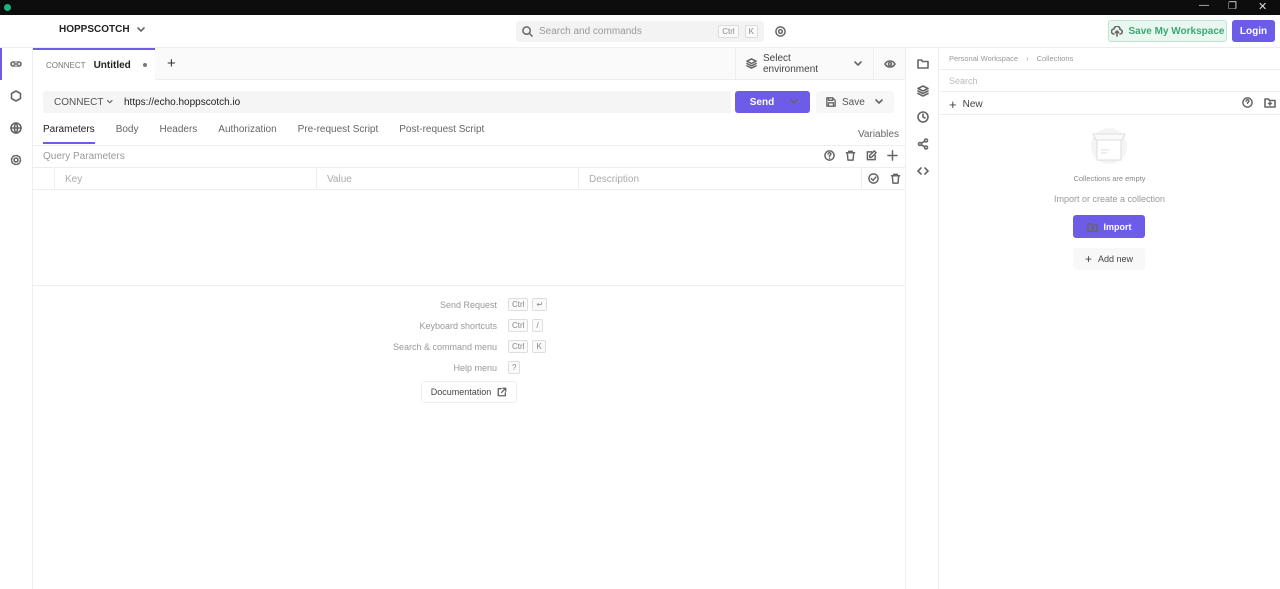 The width and height of the screenshot is (1280, 589). Describe the element at coordinates (16, 128) in the screenshot. I see `globe-icon` at that location.